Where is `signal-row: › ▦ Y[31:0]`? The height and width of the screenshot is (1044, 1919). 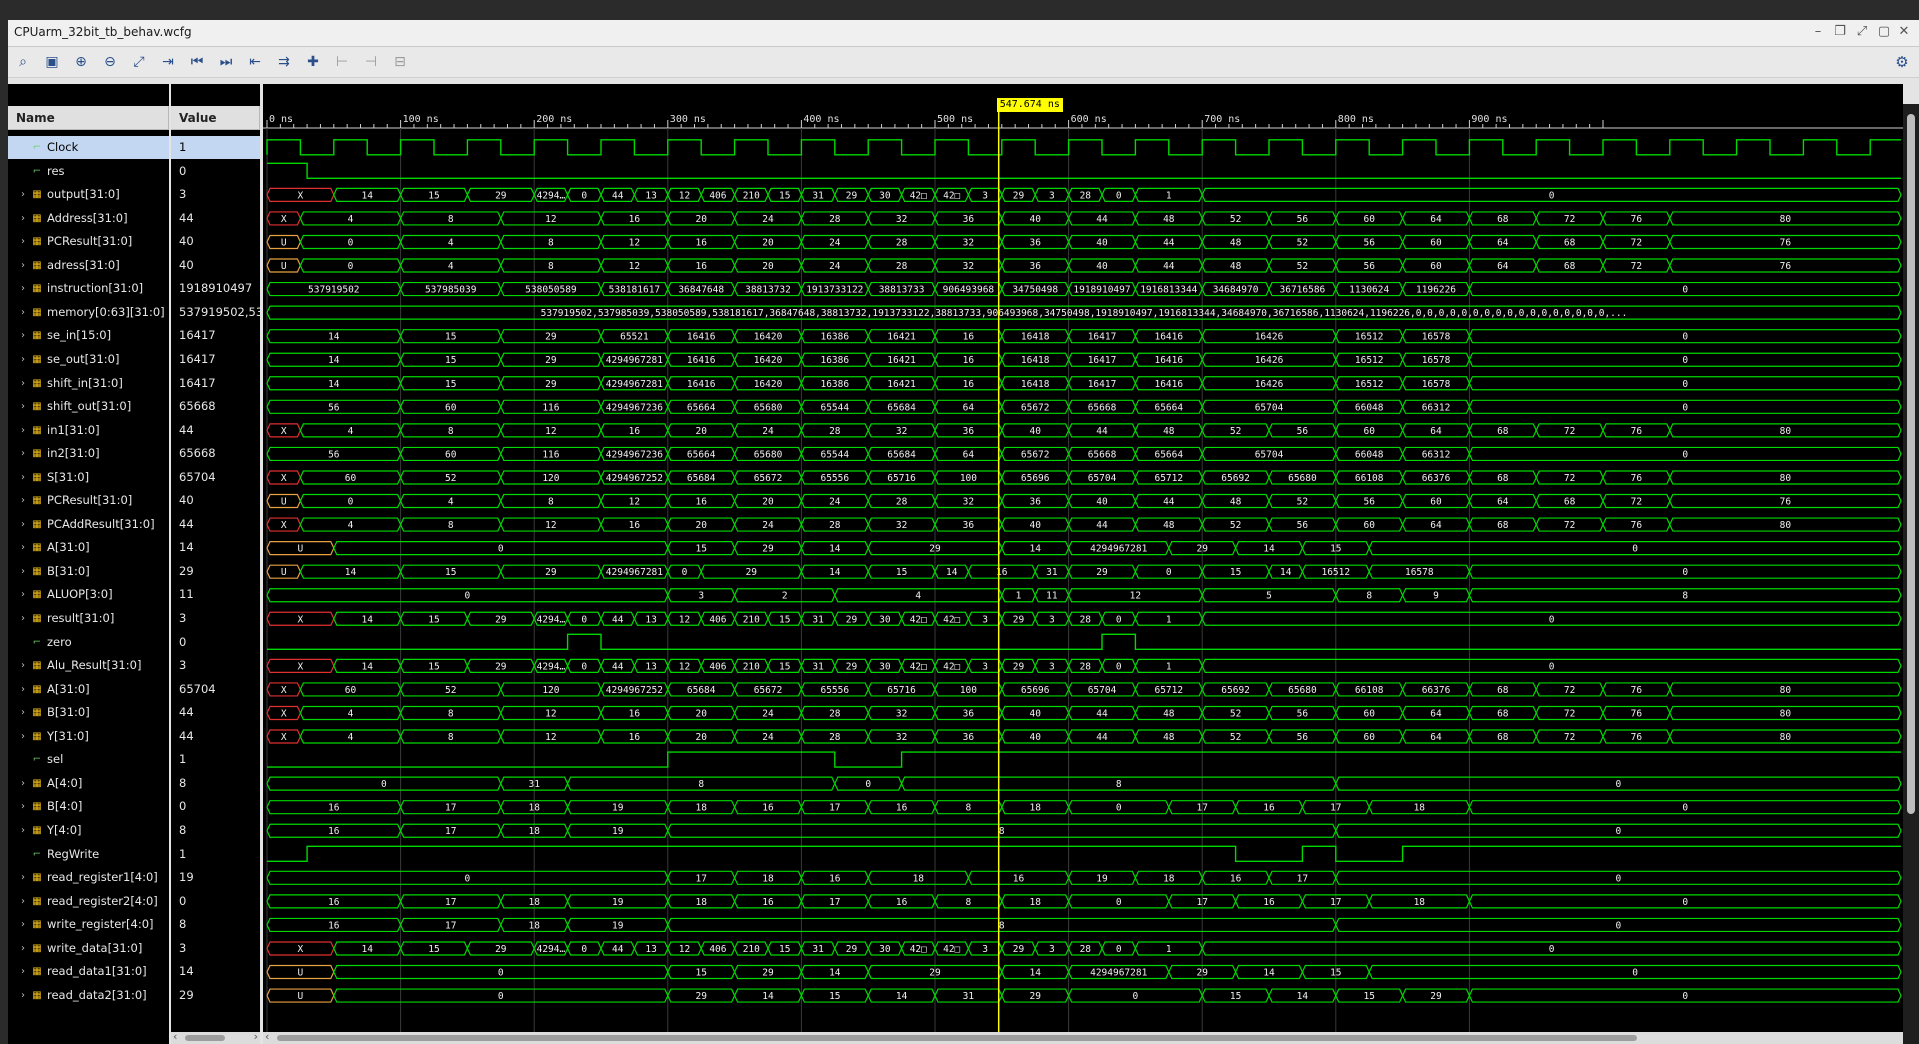 signal-row: › ▦ Y[31:0] is located at coordinates (88, 736).